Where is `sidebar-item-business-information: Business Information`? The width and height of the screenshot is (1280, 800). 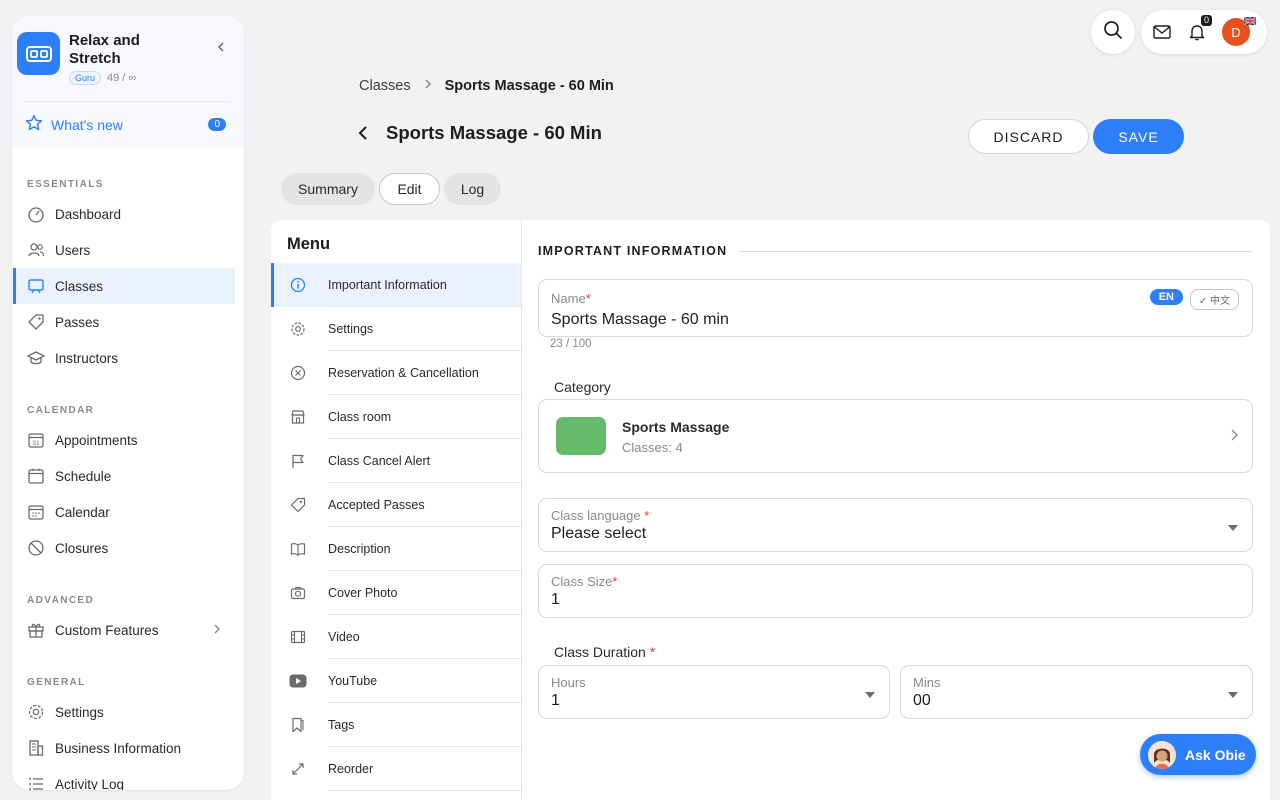 sidebar-item-business-information: Business Information is located at coordinates (124, 748).